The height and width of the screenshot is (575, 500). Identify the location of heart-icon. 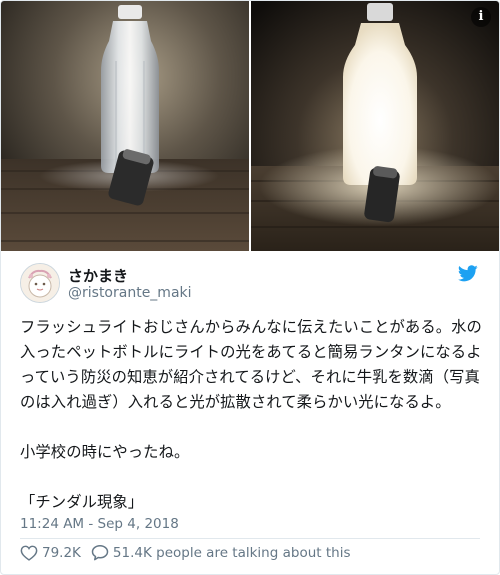
(29, 553).